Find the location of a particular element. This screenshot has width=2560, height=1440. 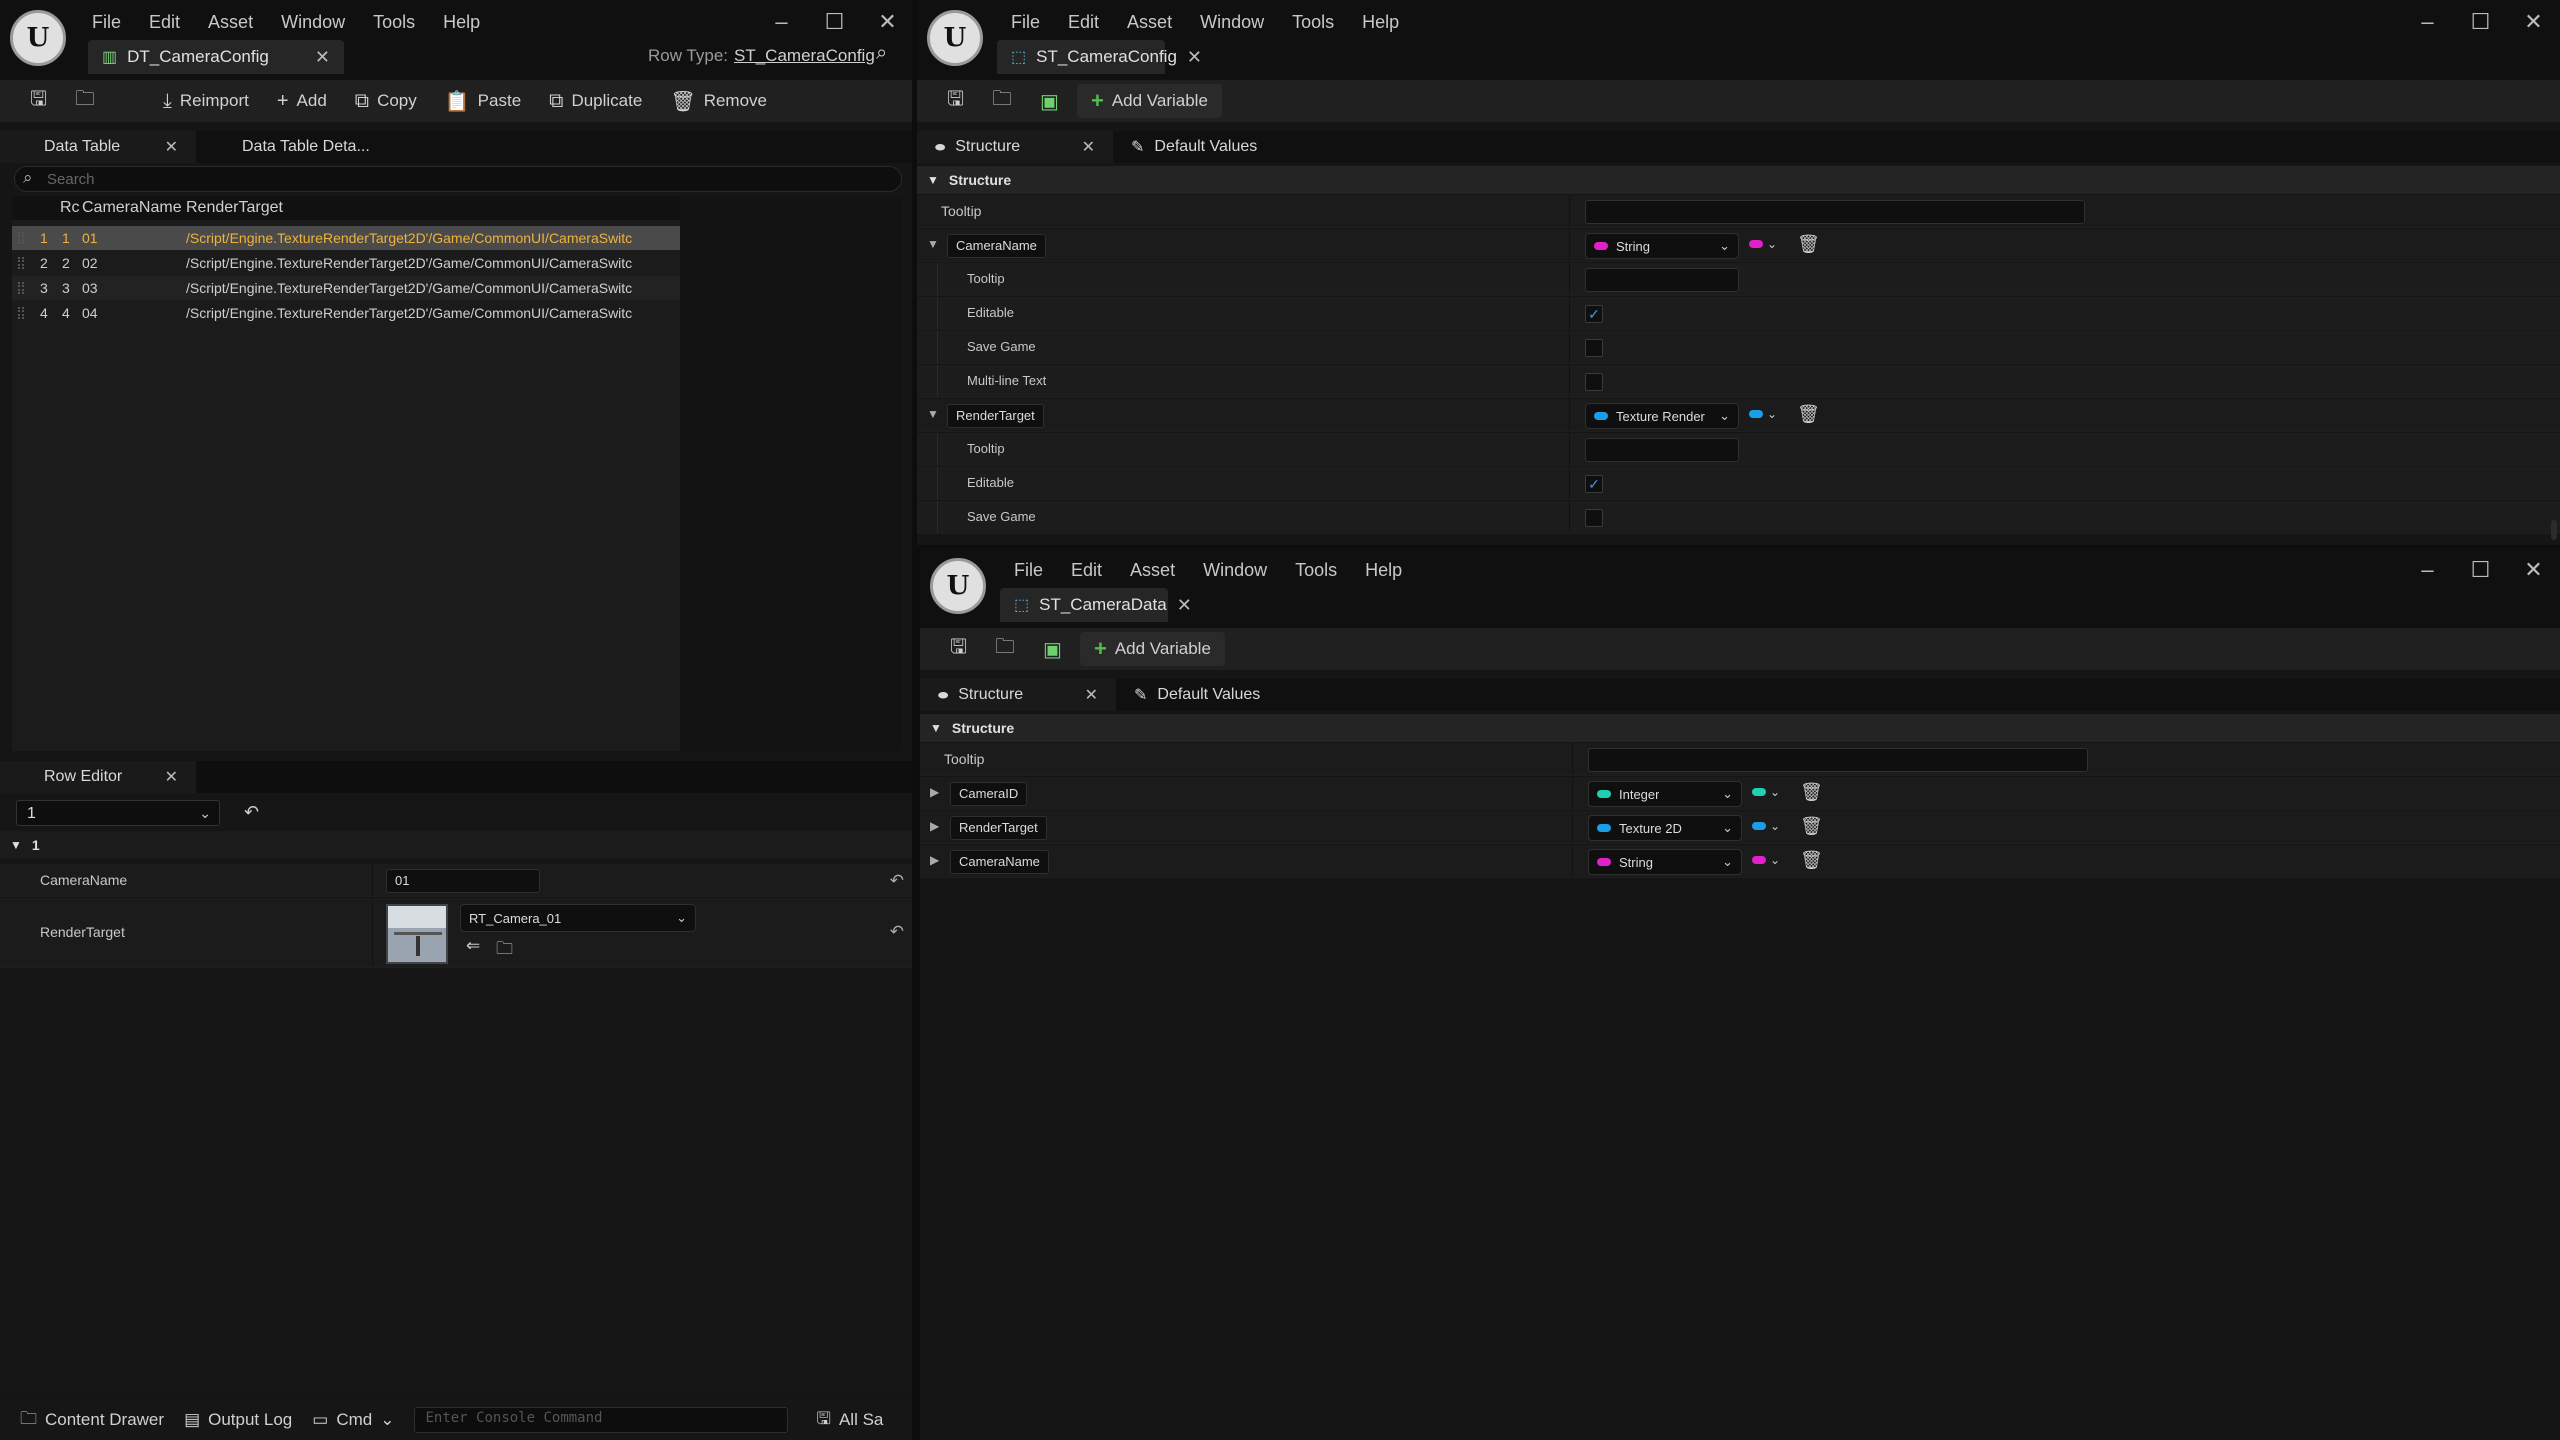

add-row-button: + Add is located at coordinates (302, 101).